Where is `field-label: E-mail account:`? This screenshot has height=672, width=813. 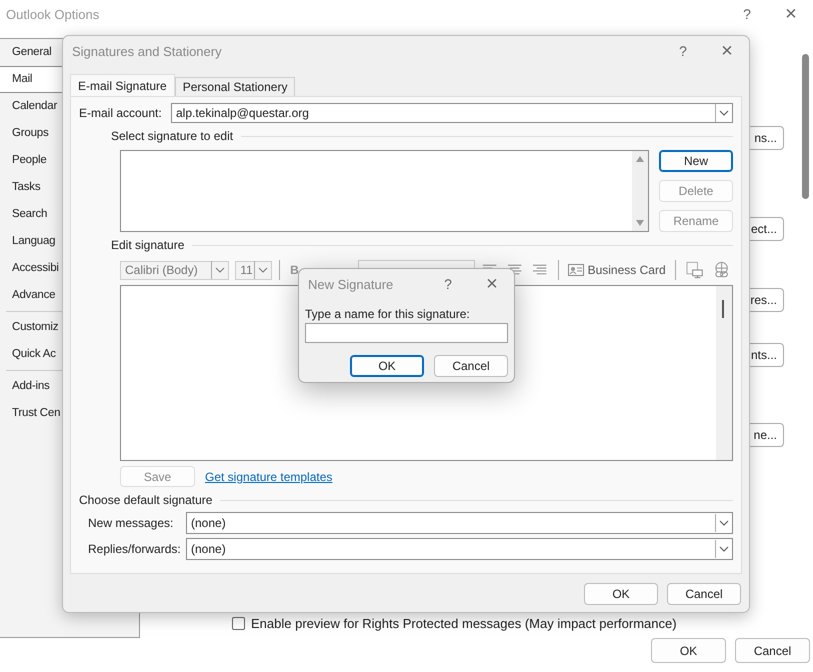
field-label: E-mail account: is located at coordinates (121, 113).